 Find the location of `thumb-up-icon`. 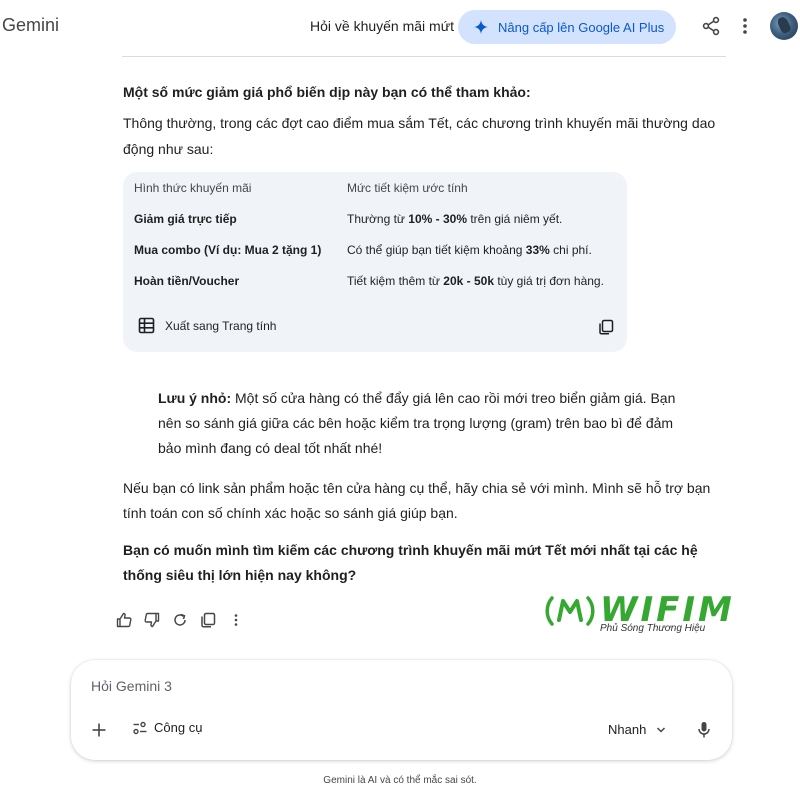

thumb-up-icon is located at coordinates (124, 620).